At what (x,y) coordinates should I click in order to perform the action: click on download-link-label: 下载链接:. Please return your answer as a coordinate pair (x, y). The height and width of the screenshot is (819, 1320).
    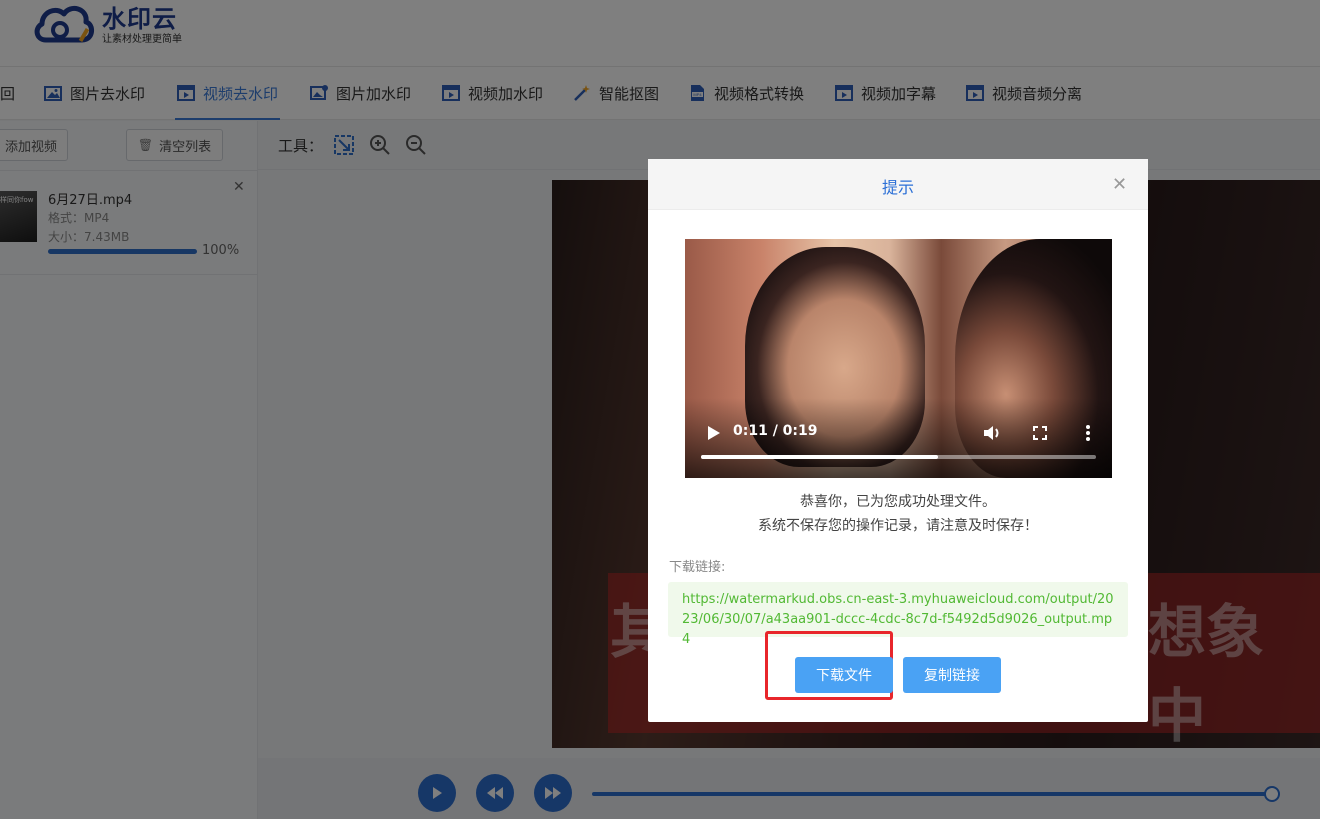
    Looking at the image, I should click on (697, 567).